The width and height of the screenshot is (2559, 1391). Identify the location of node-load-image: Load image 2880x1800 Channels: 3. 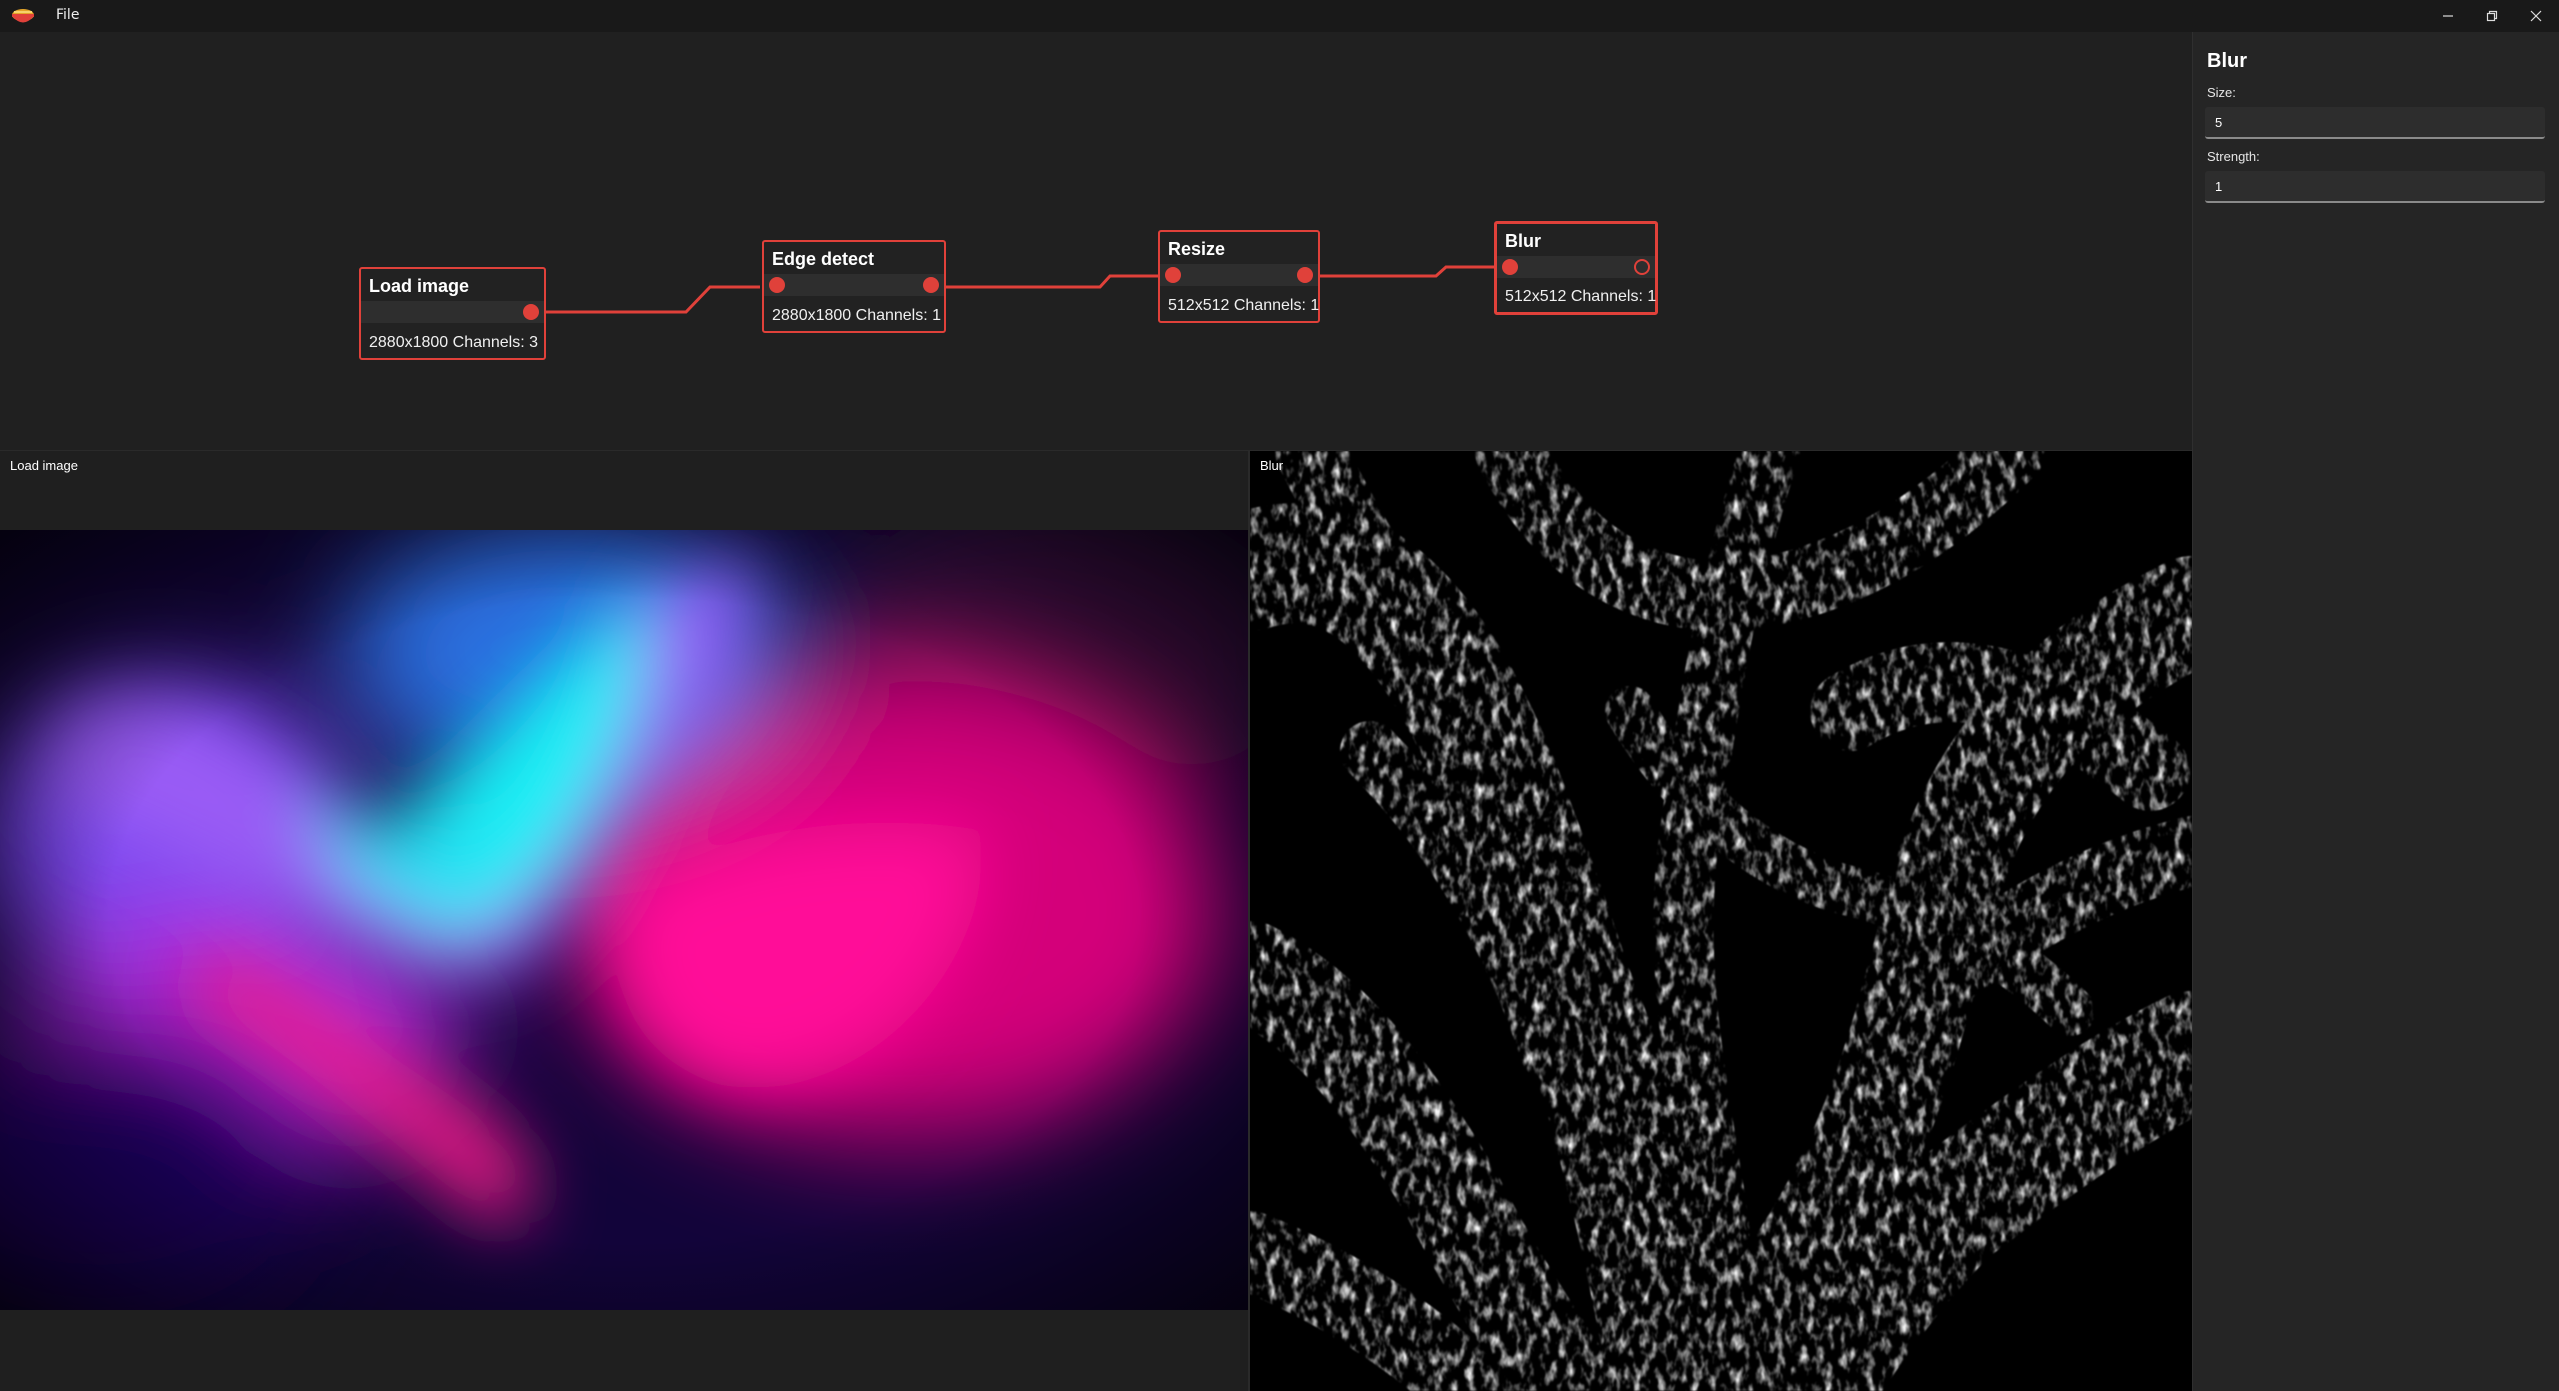
(452, 313).